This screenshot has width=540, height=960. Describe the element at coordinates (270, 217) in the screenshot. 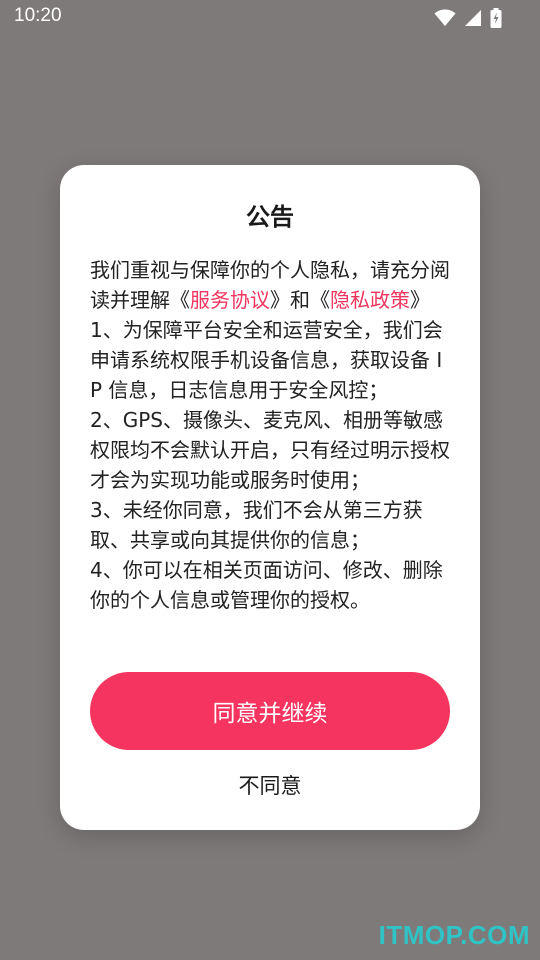

I see `dialog-title: 公告` at that location.